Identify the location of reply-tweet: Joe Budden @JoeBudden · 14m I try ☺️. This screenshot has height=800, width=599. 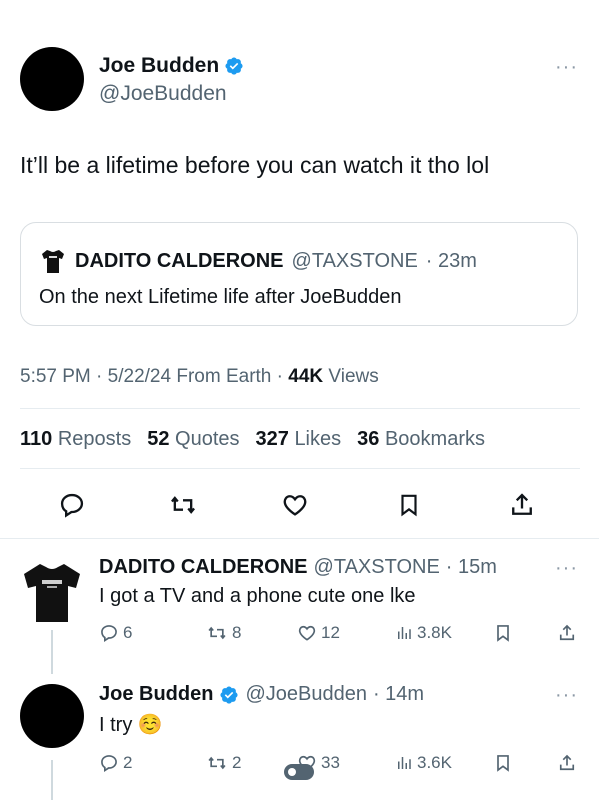
(261, 710).